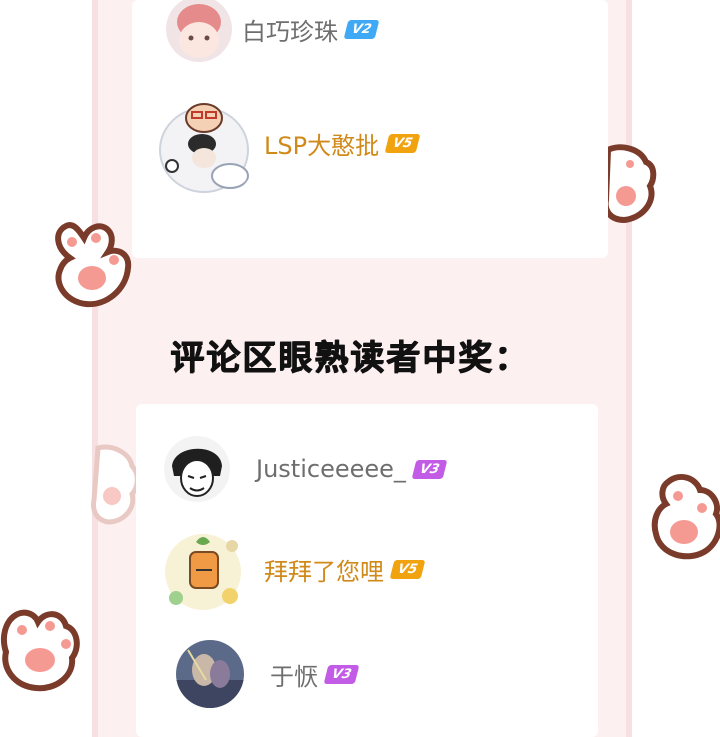  I want to click on username: 白巧珍珠, so click(290, 29).